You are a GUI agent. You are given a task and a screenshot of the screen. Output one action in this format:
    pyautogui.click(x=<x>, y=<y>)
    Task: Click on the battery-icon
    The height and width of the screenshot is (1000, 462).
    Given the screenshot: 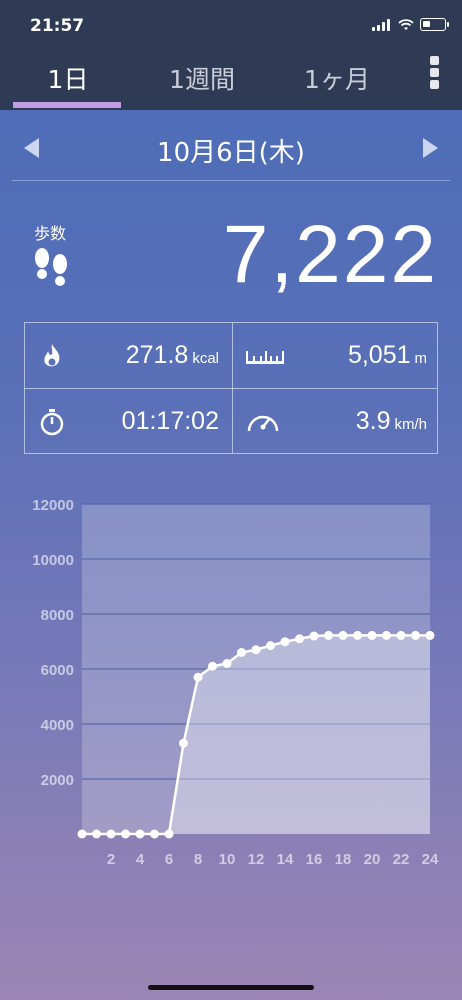 What is the action you would take?
    pyautogui.click(x=434, y=24)
    